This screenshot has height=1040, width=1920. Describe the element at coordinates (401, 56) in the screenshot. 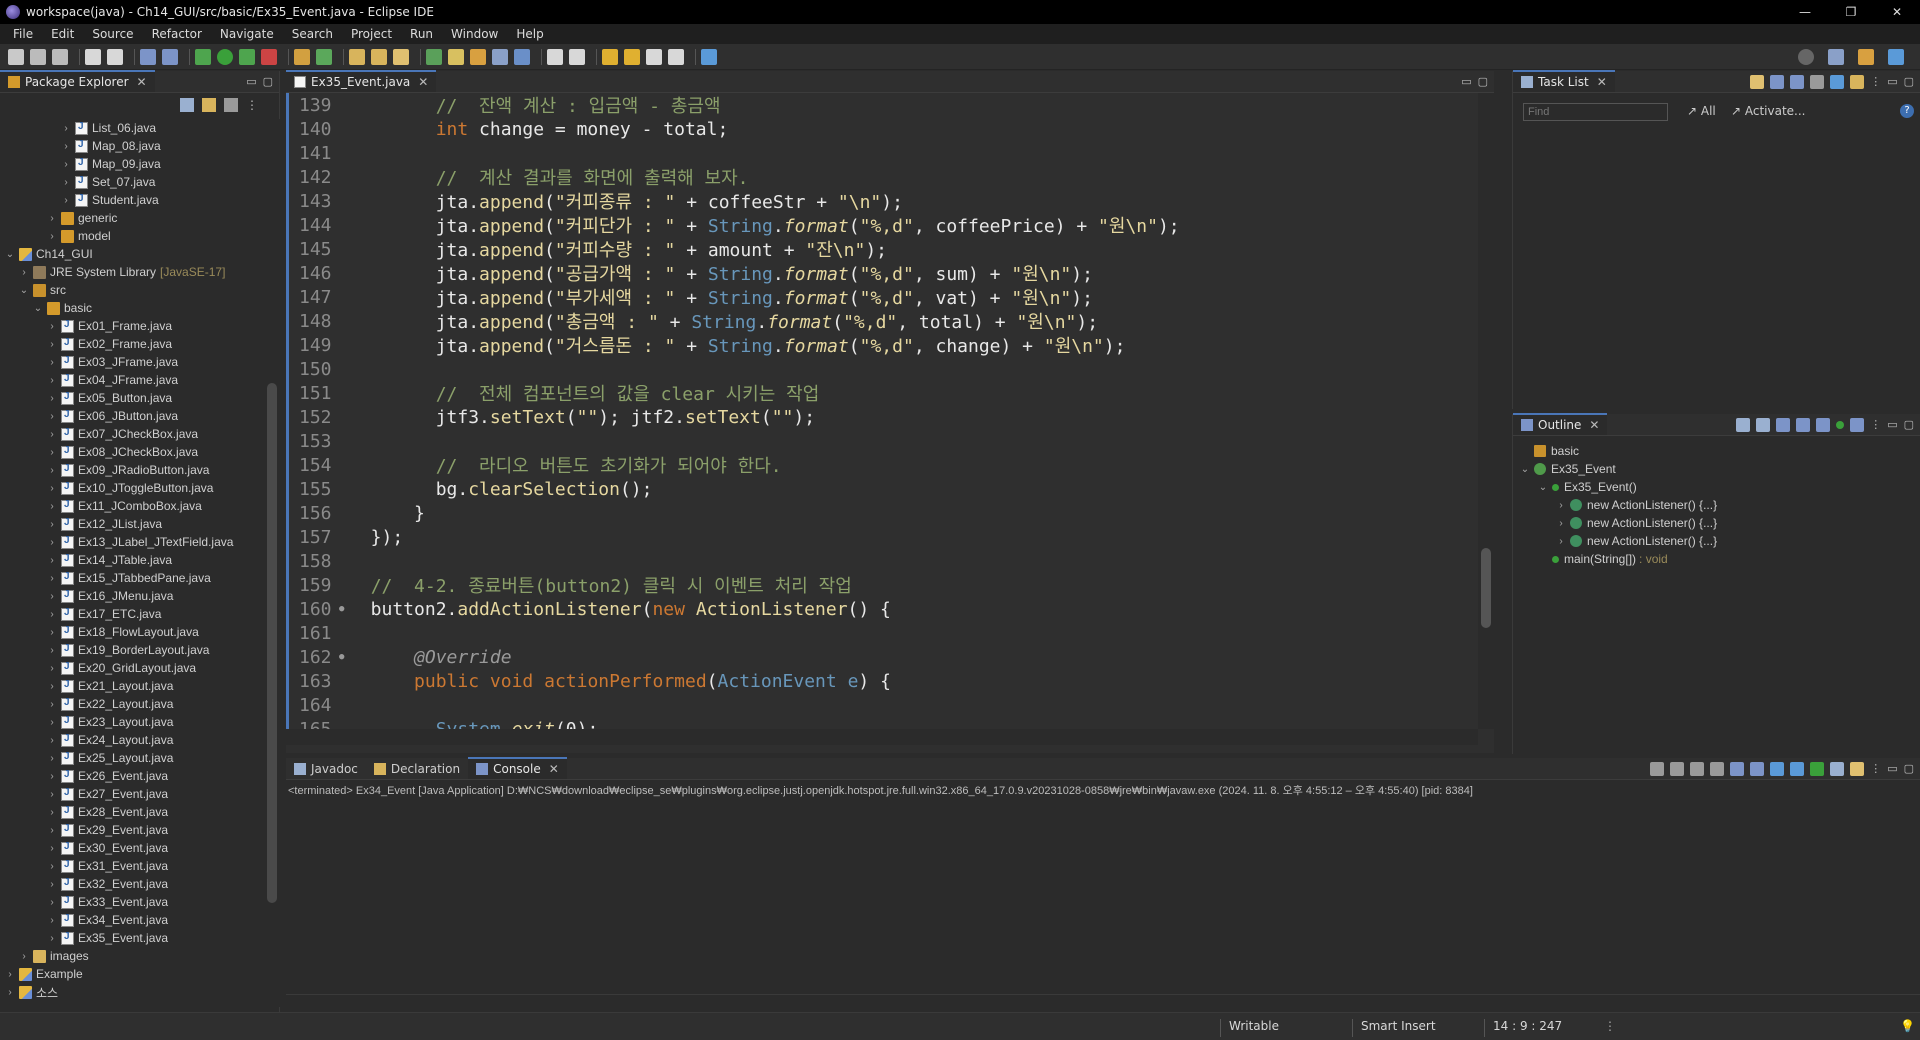

I see `search-tool-icon` at that location.